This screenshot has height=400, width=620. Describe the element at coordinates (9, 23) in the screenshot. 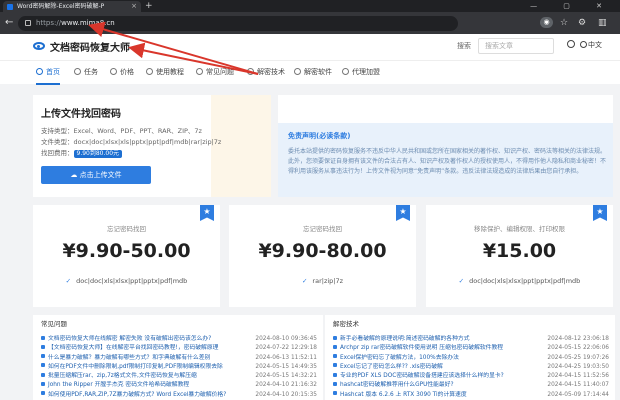

I see `back-icon: ←` at that location.